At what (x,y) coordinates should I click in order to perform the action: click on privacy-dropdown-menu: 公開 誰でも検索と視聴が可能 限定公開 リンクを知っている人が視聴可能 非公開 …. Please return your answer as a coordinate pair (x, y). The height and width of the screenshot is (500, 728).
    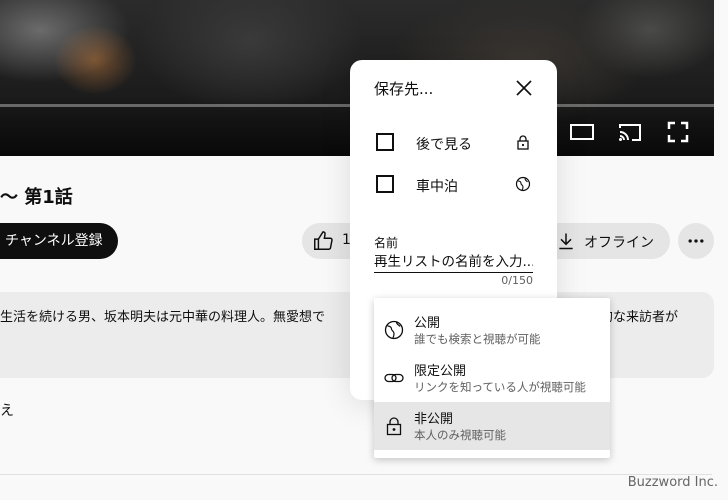
    Looking at the image, I should click on (492, 378).